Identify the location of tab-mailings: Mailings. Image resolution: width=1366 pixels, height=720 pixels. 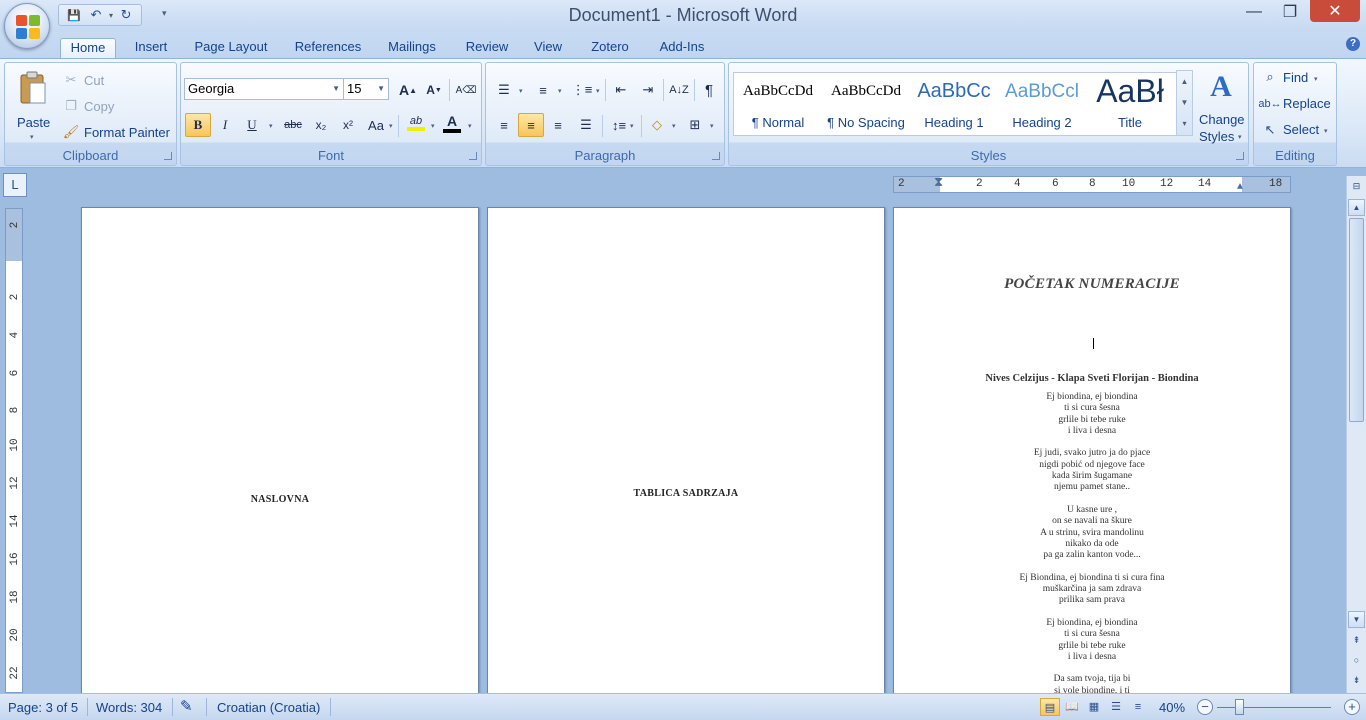
(412, 49).